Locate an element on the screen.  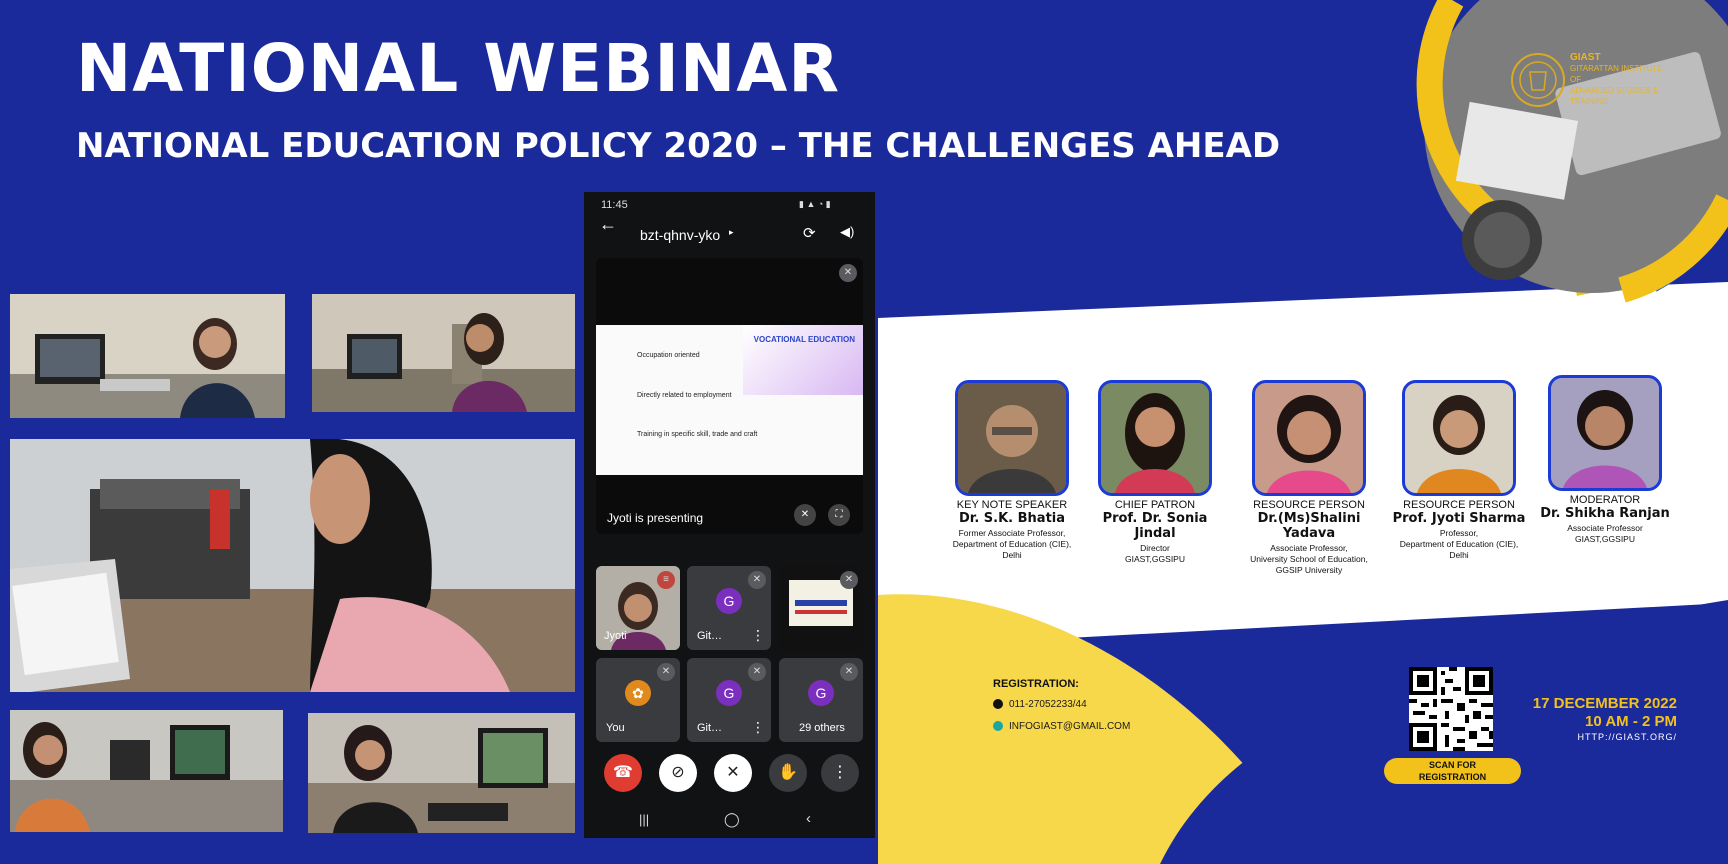
participant-tile: ✕ ✿ You is located at coordinates (638, 700).